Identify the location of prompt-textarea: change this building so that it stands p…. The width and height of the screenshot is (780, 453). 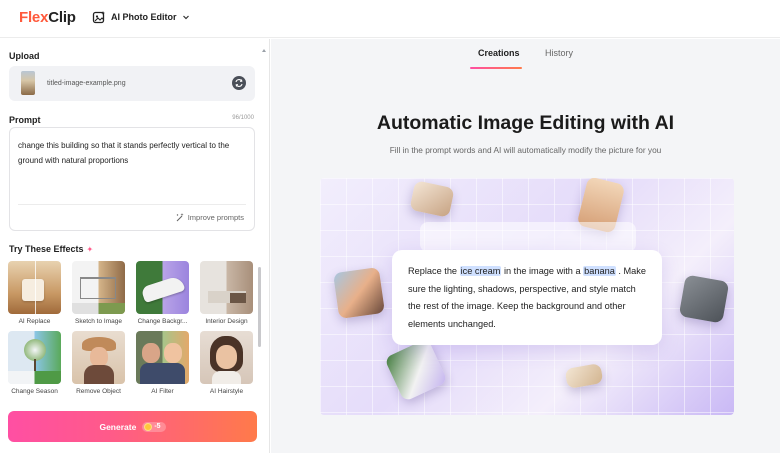
(132, 179).